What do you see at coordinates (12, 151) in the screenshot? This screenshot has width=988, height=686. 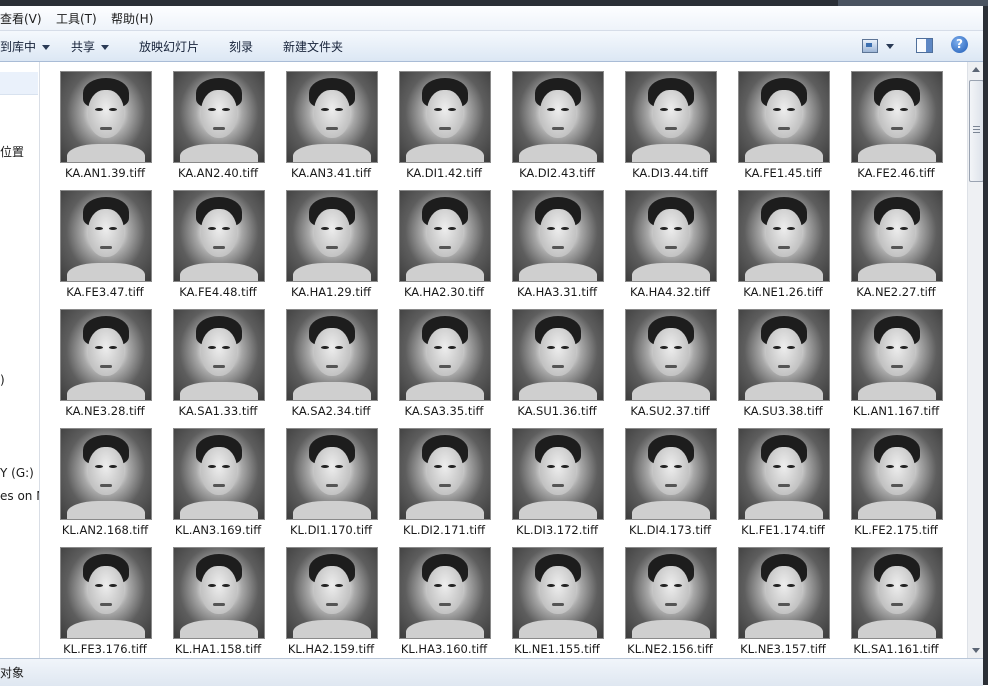 I see `nav-item-location: 位置` at bounding box center [12, 151].